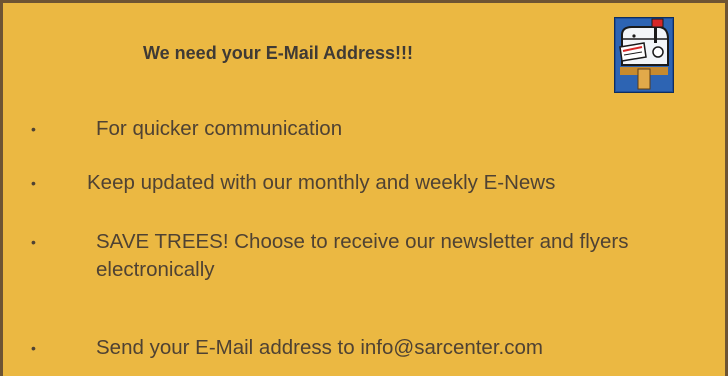 The image size is (728, 379). I want to click on mailbox-icon, so click(644, 55).